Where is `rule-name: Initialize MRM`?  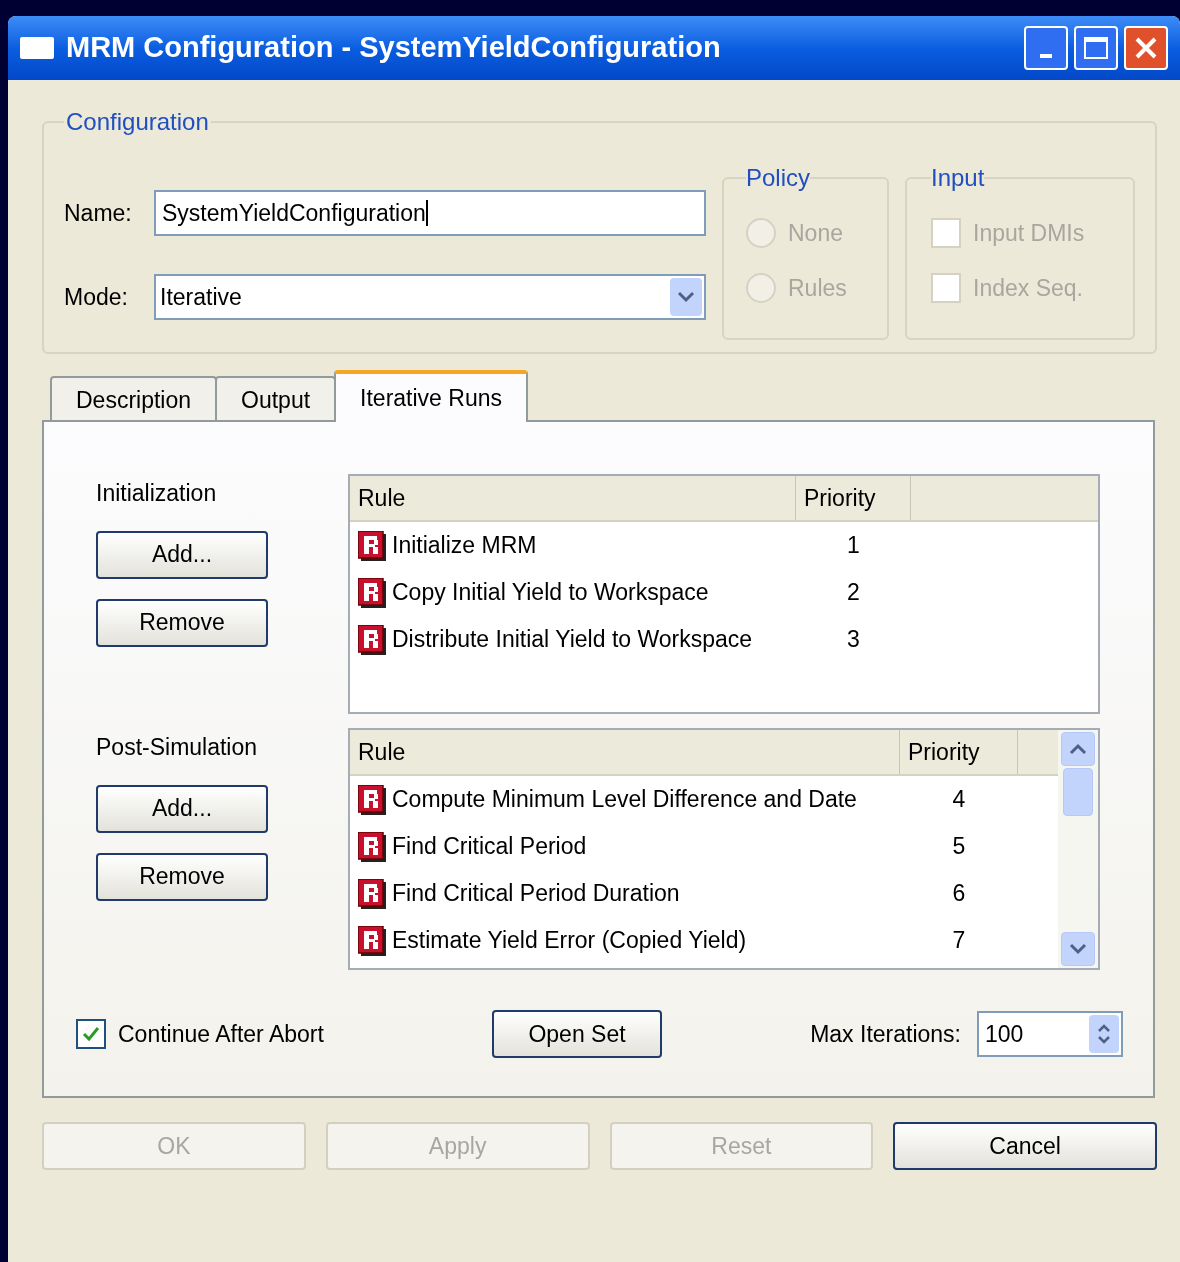
rule-name: Initialize MRM is located at coordinates (464, 545).